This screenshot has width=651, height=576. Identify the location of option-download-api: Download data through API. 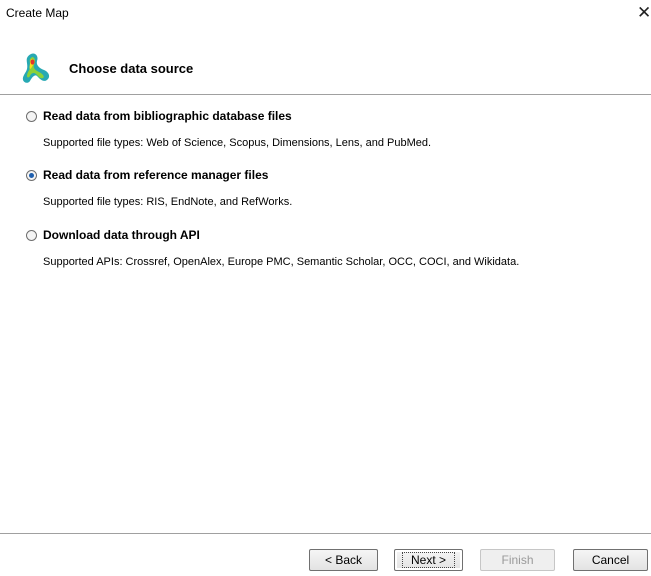
(113, 235).